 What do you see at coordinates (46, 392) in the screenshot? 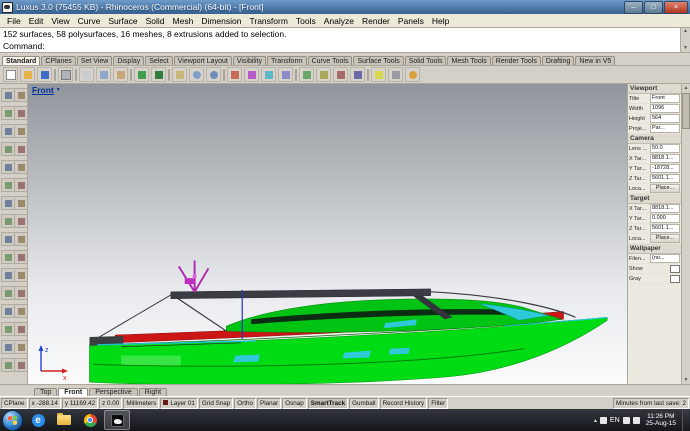
I see `viewport-tab: Top` at bounding box center [46, 392].